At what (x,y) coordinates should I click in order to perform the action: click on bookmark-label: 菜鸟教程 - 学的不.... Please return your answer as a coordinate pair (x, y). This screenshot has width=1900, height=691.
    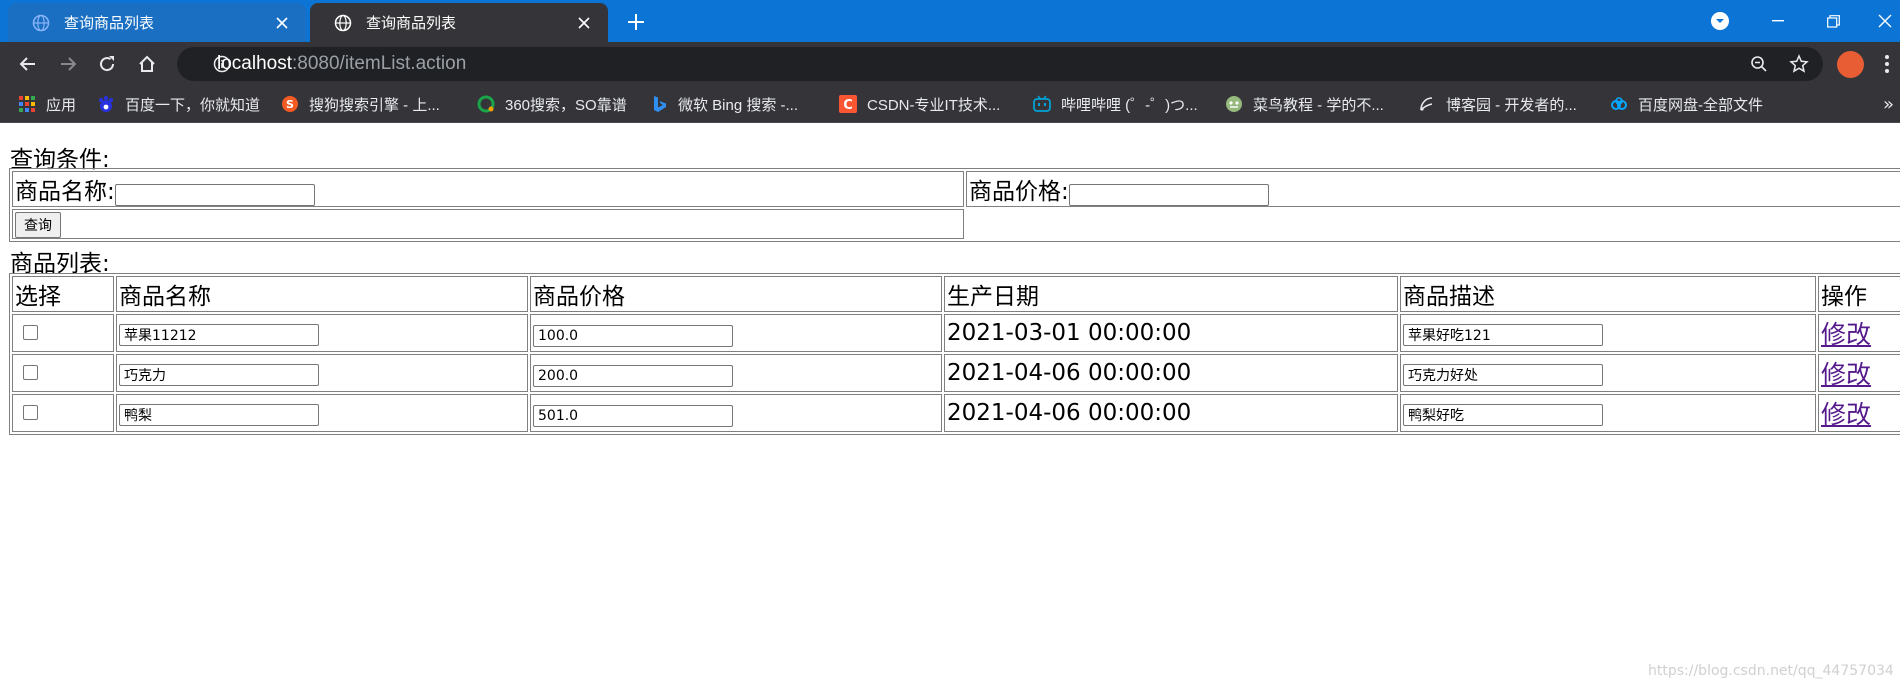
    Looking at the image, I should click on (1318, 105).